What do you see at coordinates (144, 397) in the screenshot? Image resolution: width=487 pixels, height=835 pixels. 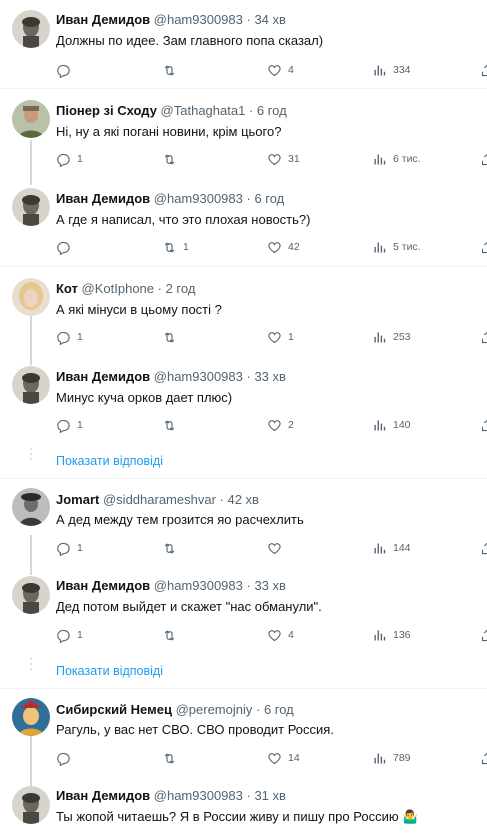 I see `tweet-text: Минус куча орков дает плюс)` at bounding box center [144, 397].